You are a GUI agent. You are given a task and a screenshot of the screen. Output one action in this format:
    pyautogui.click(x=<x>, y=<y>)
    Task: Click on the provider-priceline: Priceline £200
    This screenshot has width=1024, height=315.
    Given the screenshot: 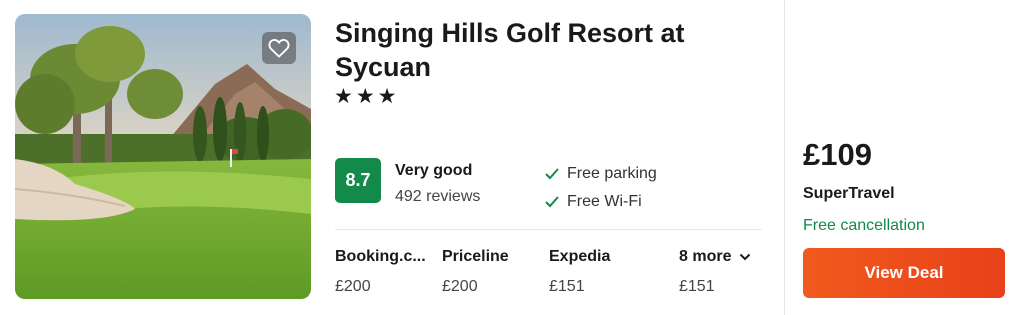 What is the action you would take?
    pyautogui.click(x=475, y=272)
    